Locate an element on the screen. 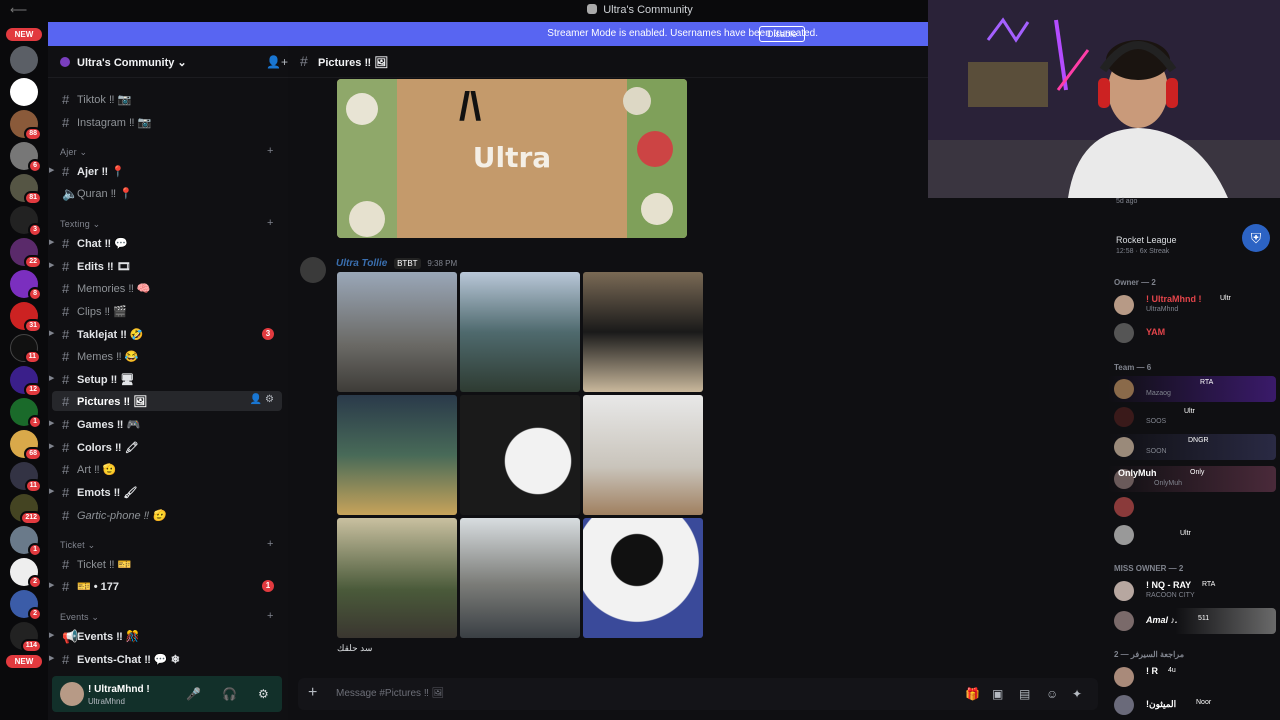 The image size is (1280, 720). channel-label: Ticket ‼ 🎫 is located at coordinates (104, 565).